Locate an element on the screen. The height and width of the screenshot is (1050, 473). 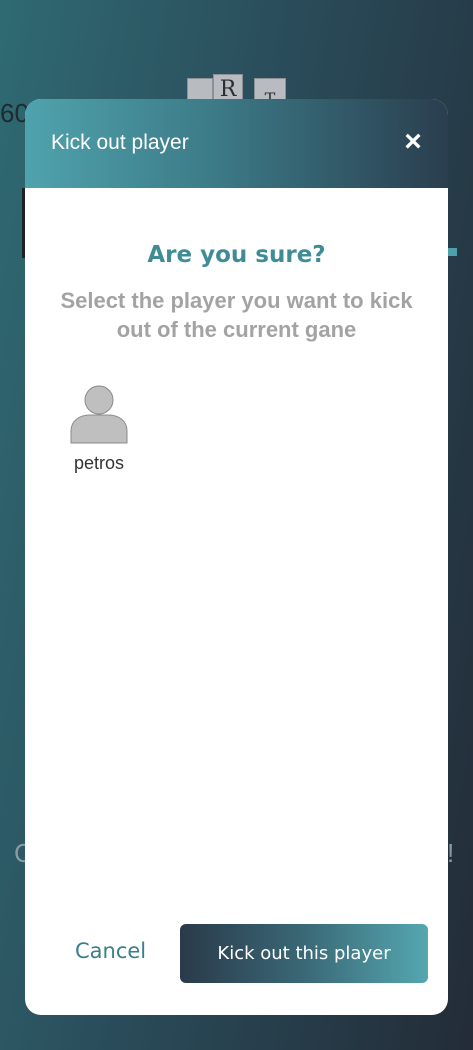
background-marker is located at coordinates (452, 252).